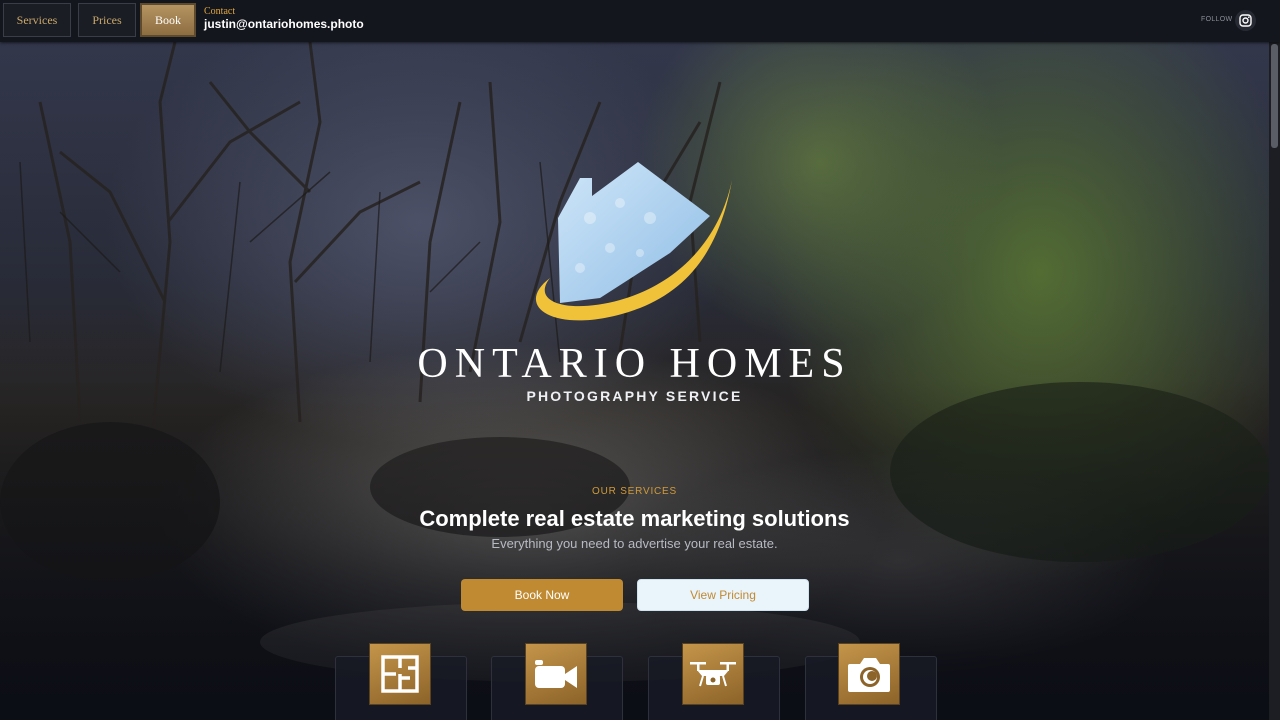 The height and width of the screenshot is (720, 1280). I want to click on video-camera-glyph-icon, so click(556, 674).